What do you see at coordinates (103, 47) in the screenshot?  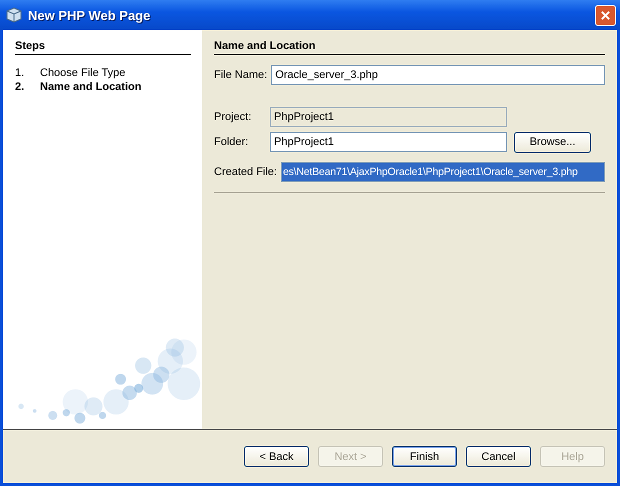 I see `steps-heading: Steps` at bounding box center [103, 47].